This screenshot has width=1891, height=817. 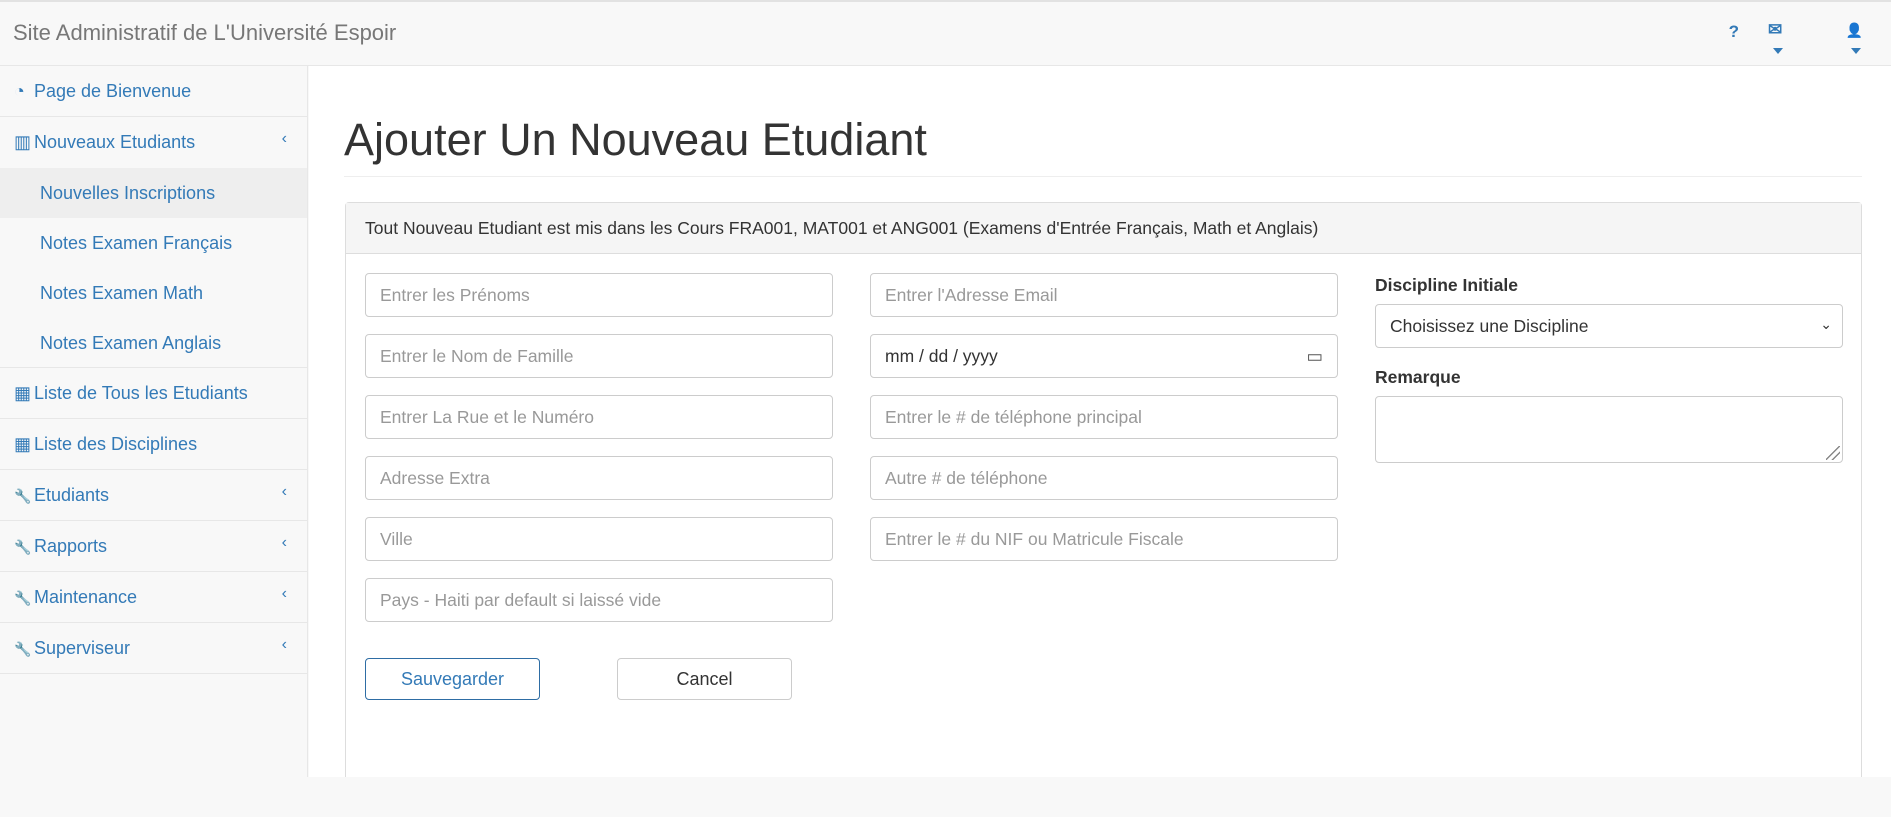 What do you see at coordinates (1104, 478) in the screenshot?
I see `other-phone-input` at bounding box center [1104, 478].